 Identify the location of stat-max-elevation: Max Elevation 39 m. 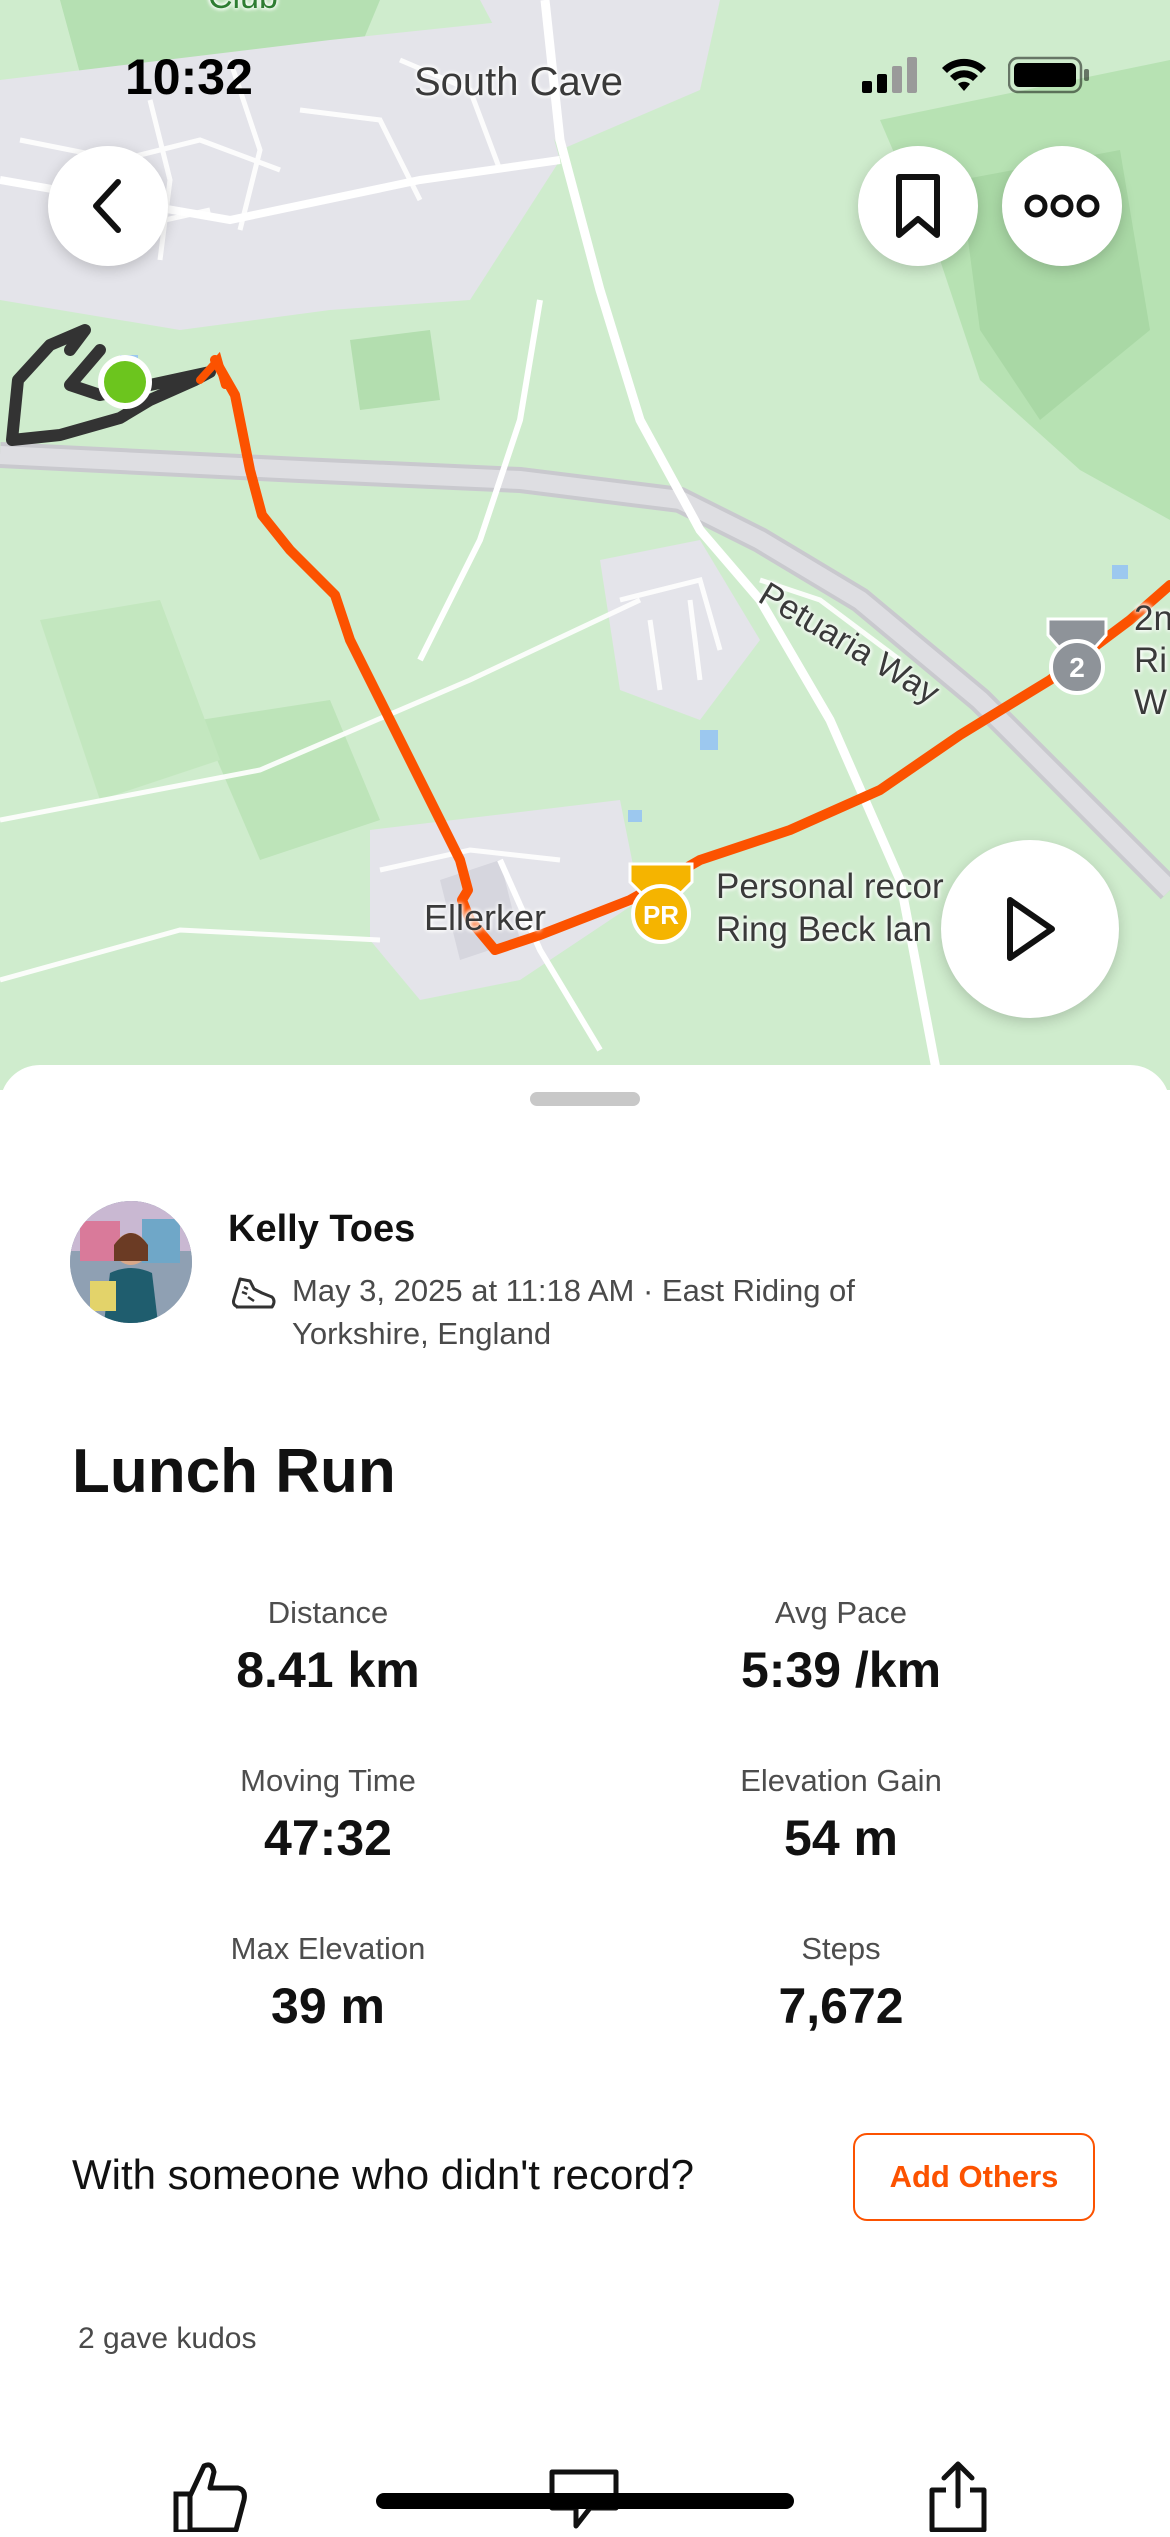
(328, 1983).